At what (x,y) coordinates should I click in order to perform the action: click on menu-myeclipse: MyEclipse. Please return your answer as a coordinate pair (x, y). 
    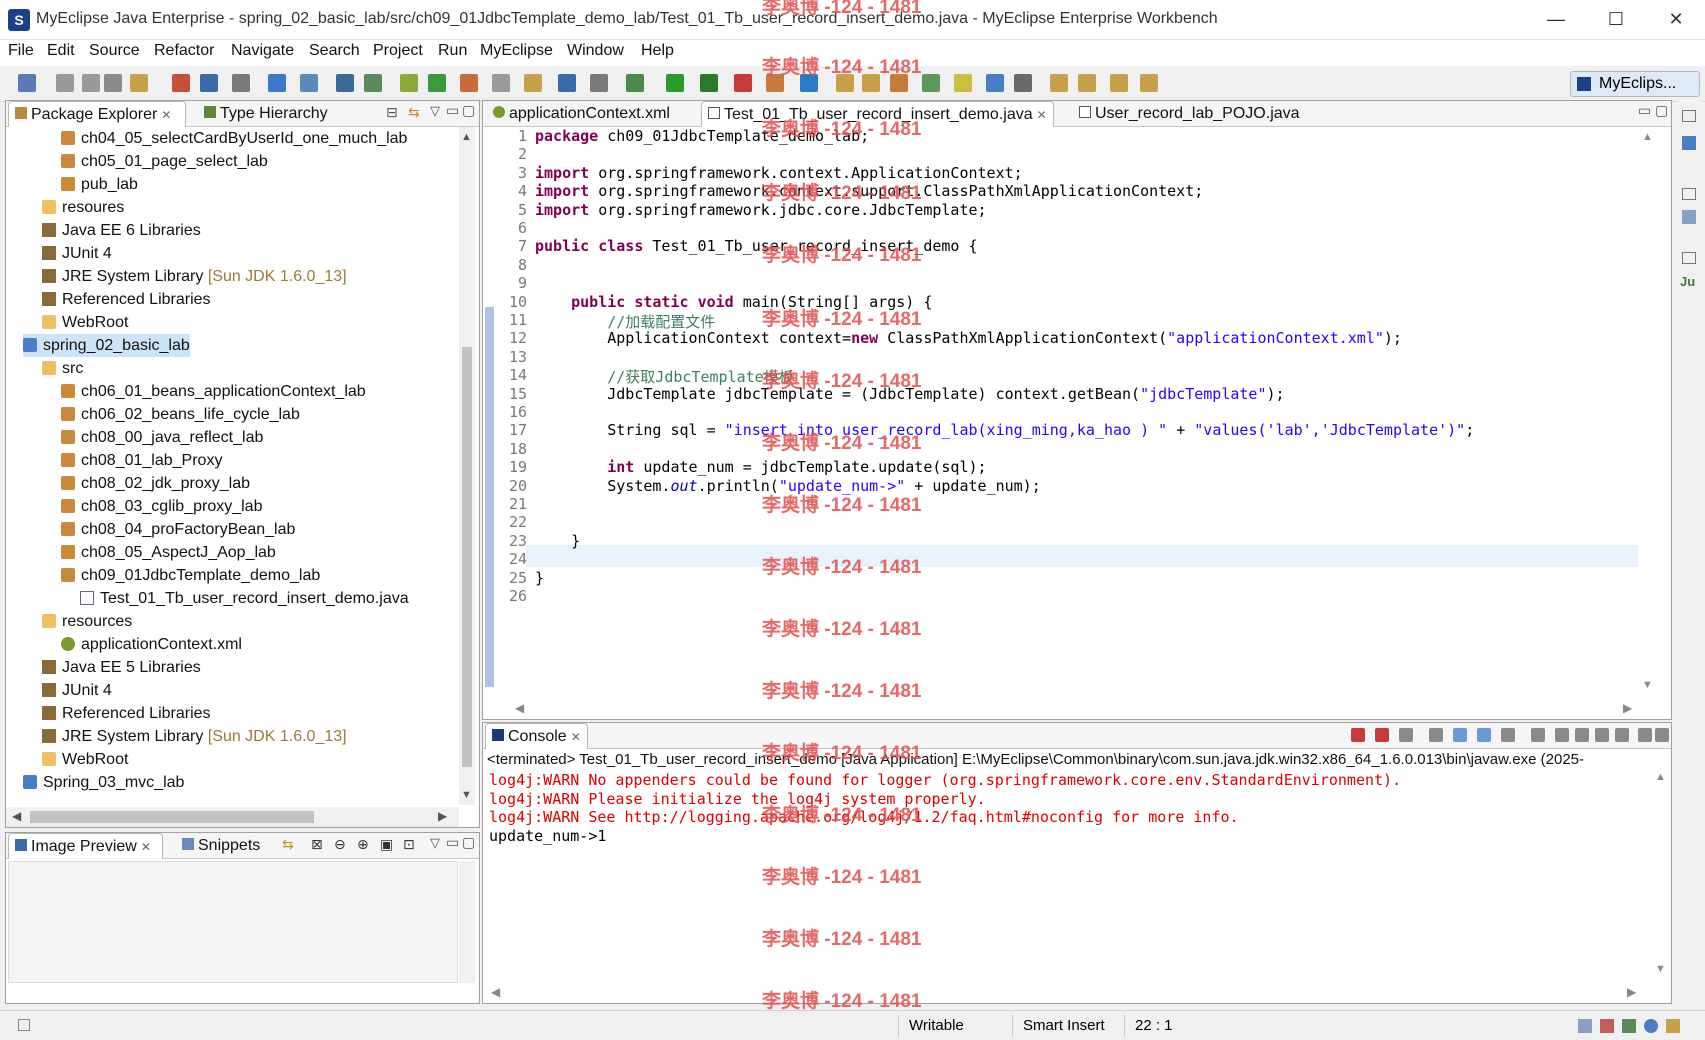
    Looking at the image, I should click on (516, 51).